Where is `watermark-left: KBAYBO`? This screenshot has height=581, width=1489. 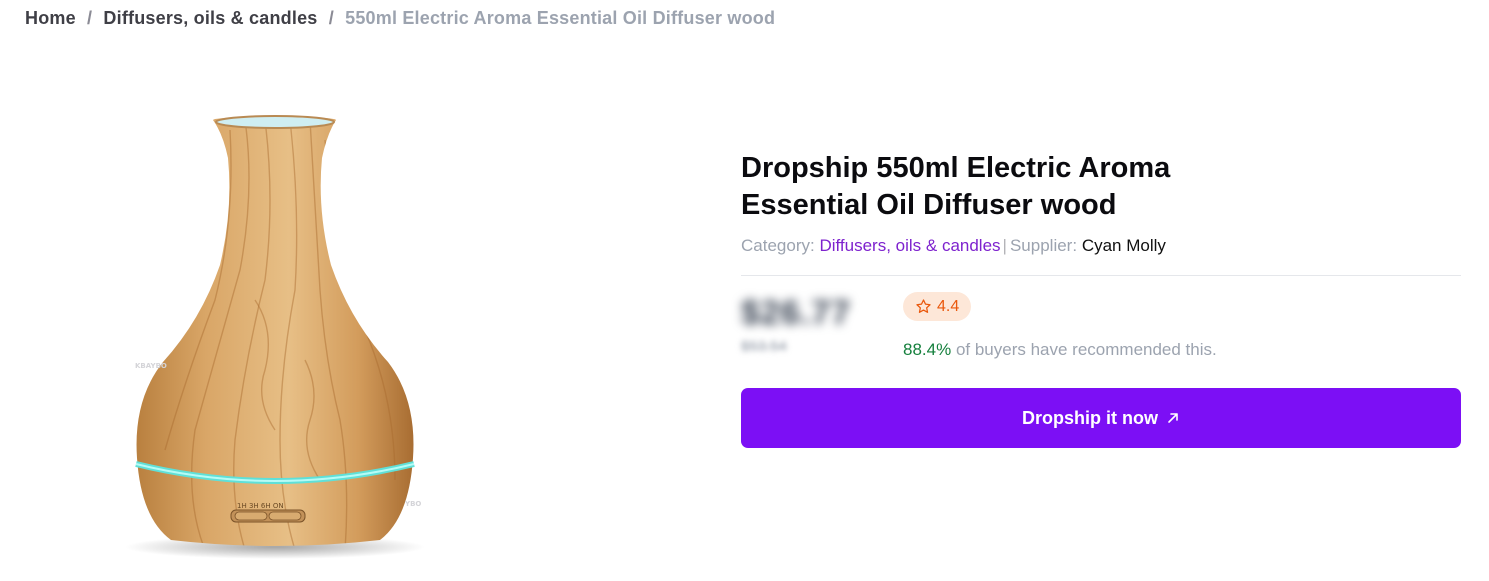 watermark-left: KBAYBO is located at coordinates (151, 366).